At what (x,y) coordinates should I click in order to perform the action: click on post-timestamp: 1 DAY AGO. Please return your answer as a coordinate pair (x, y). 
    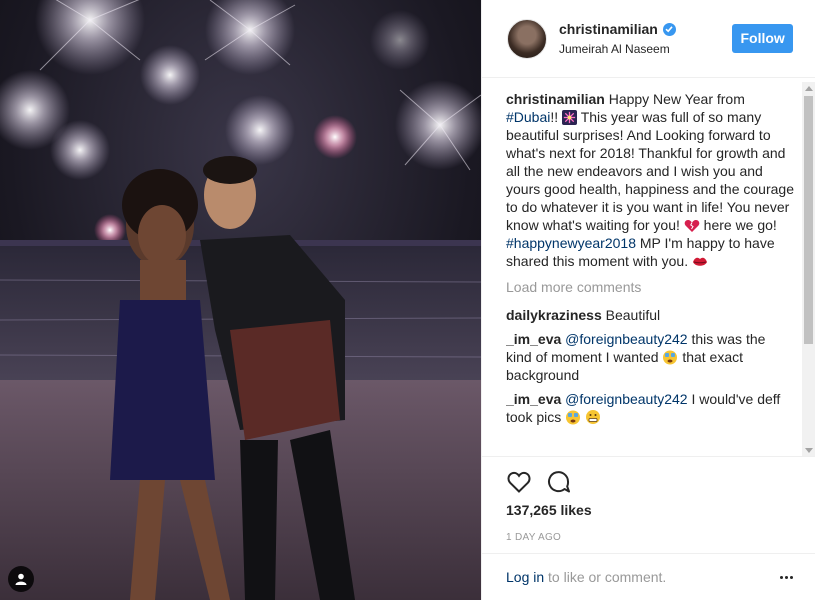
    Looking at the image, I should click on (660, 537).